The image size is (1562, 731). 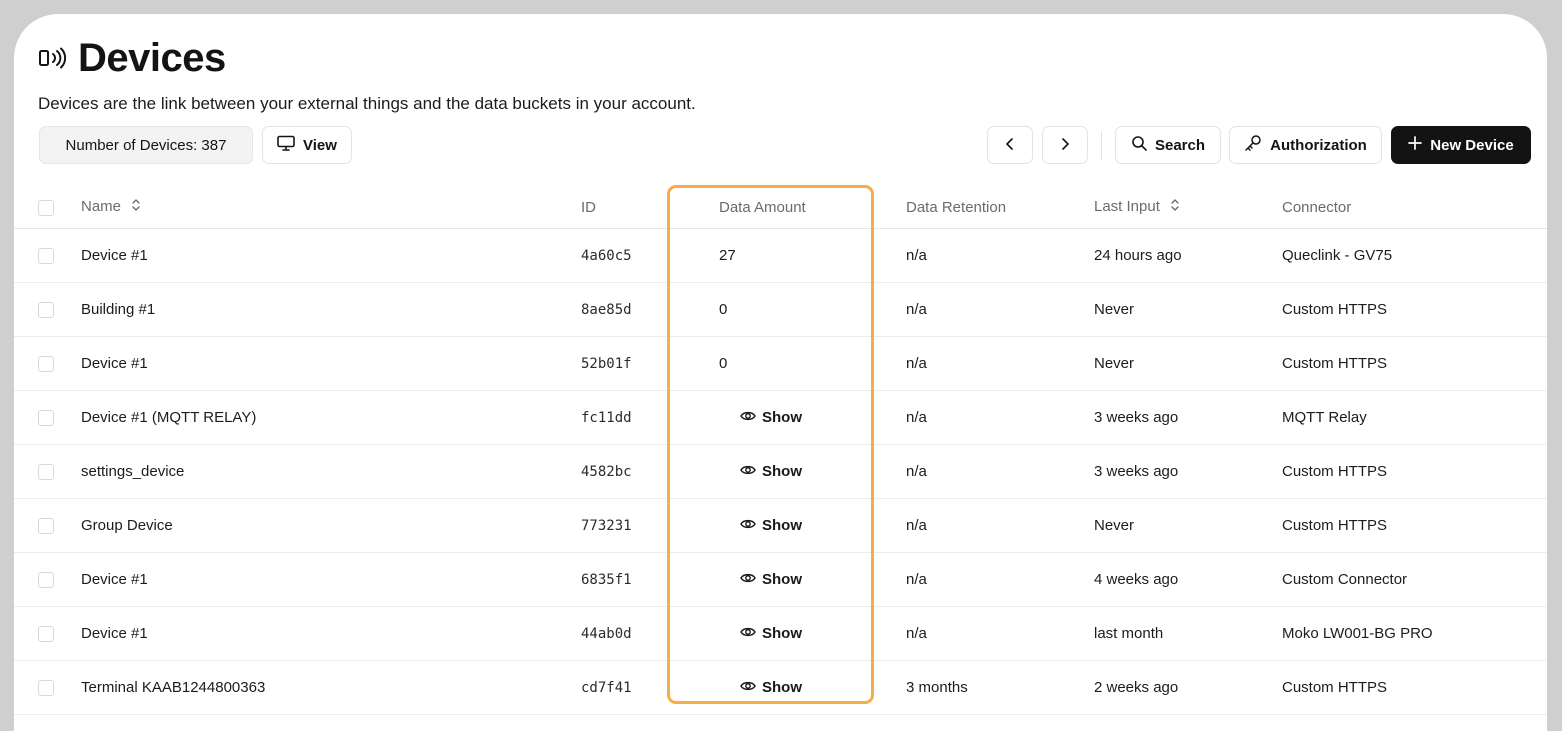 I want to click on select-all-checkbox, so click(x=46, y=207).